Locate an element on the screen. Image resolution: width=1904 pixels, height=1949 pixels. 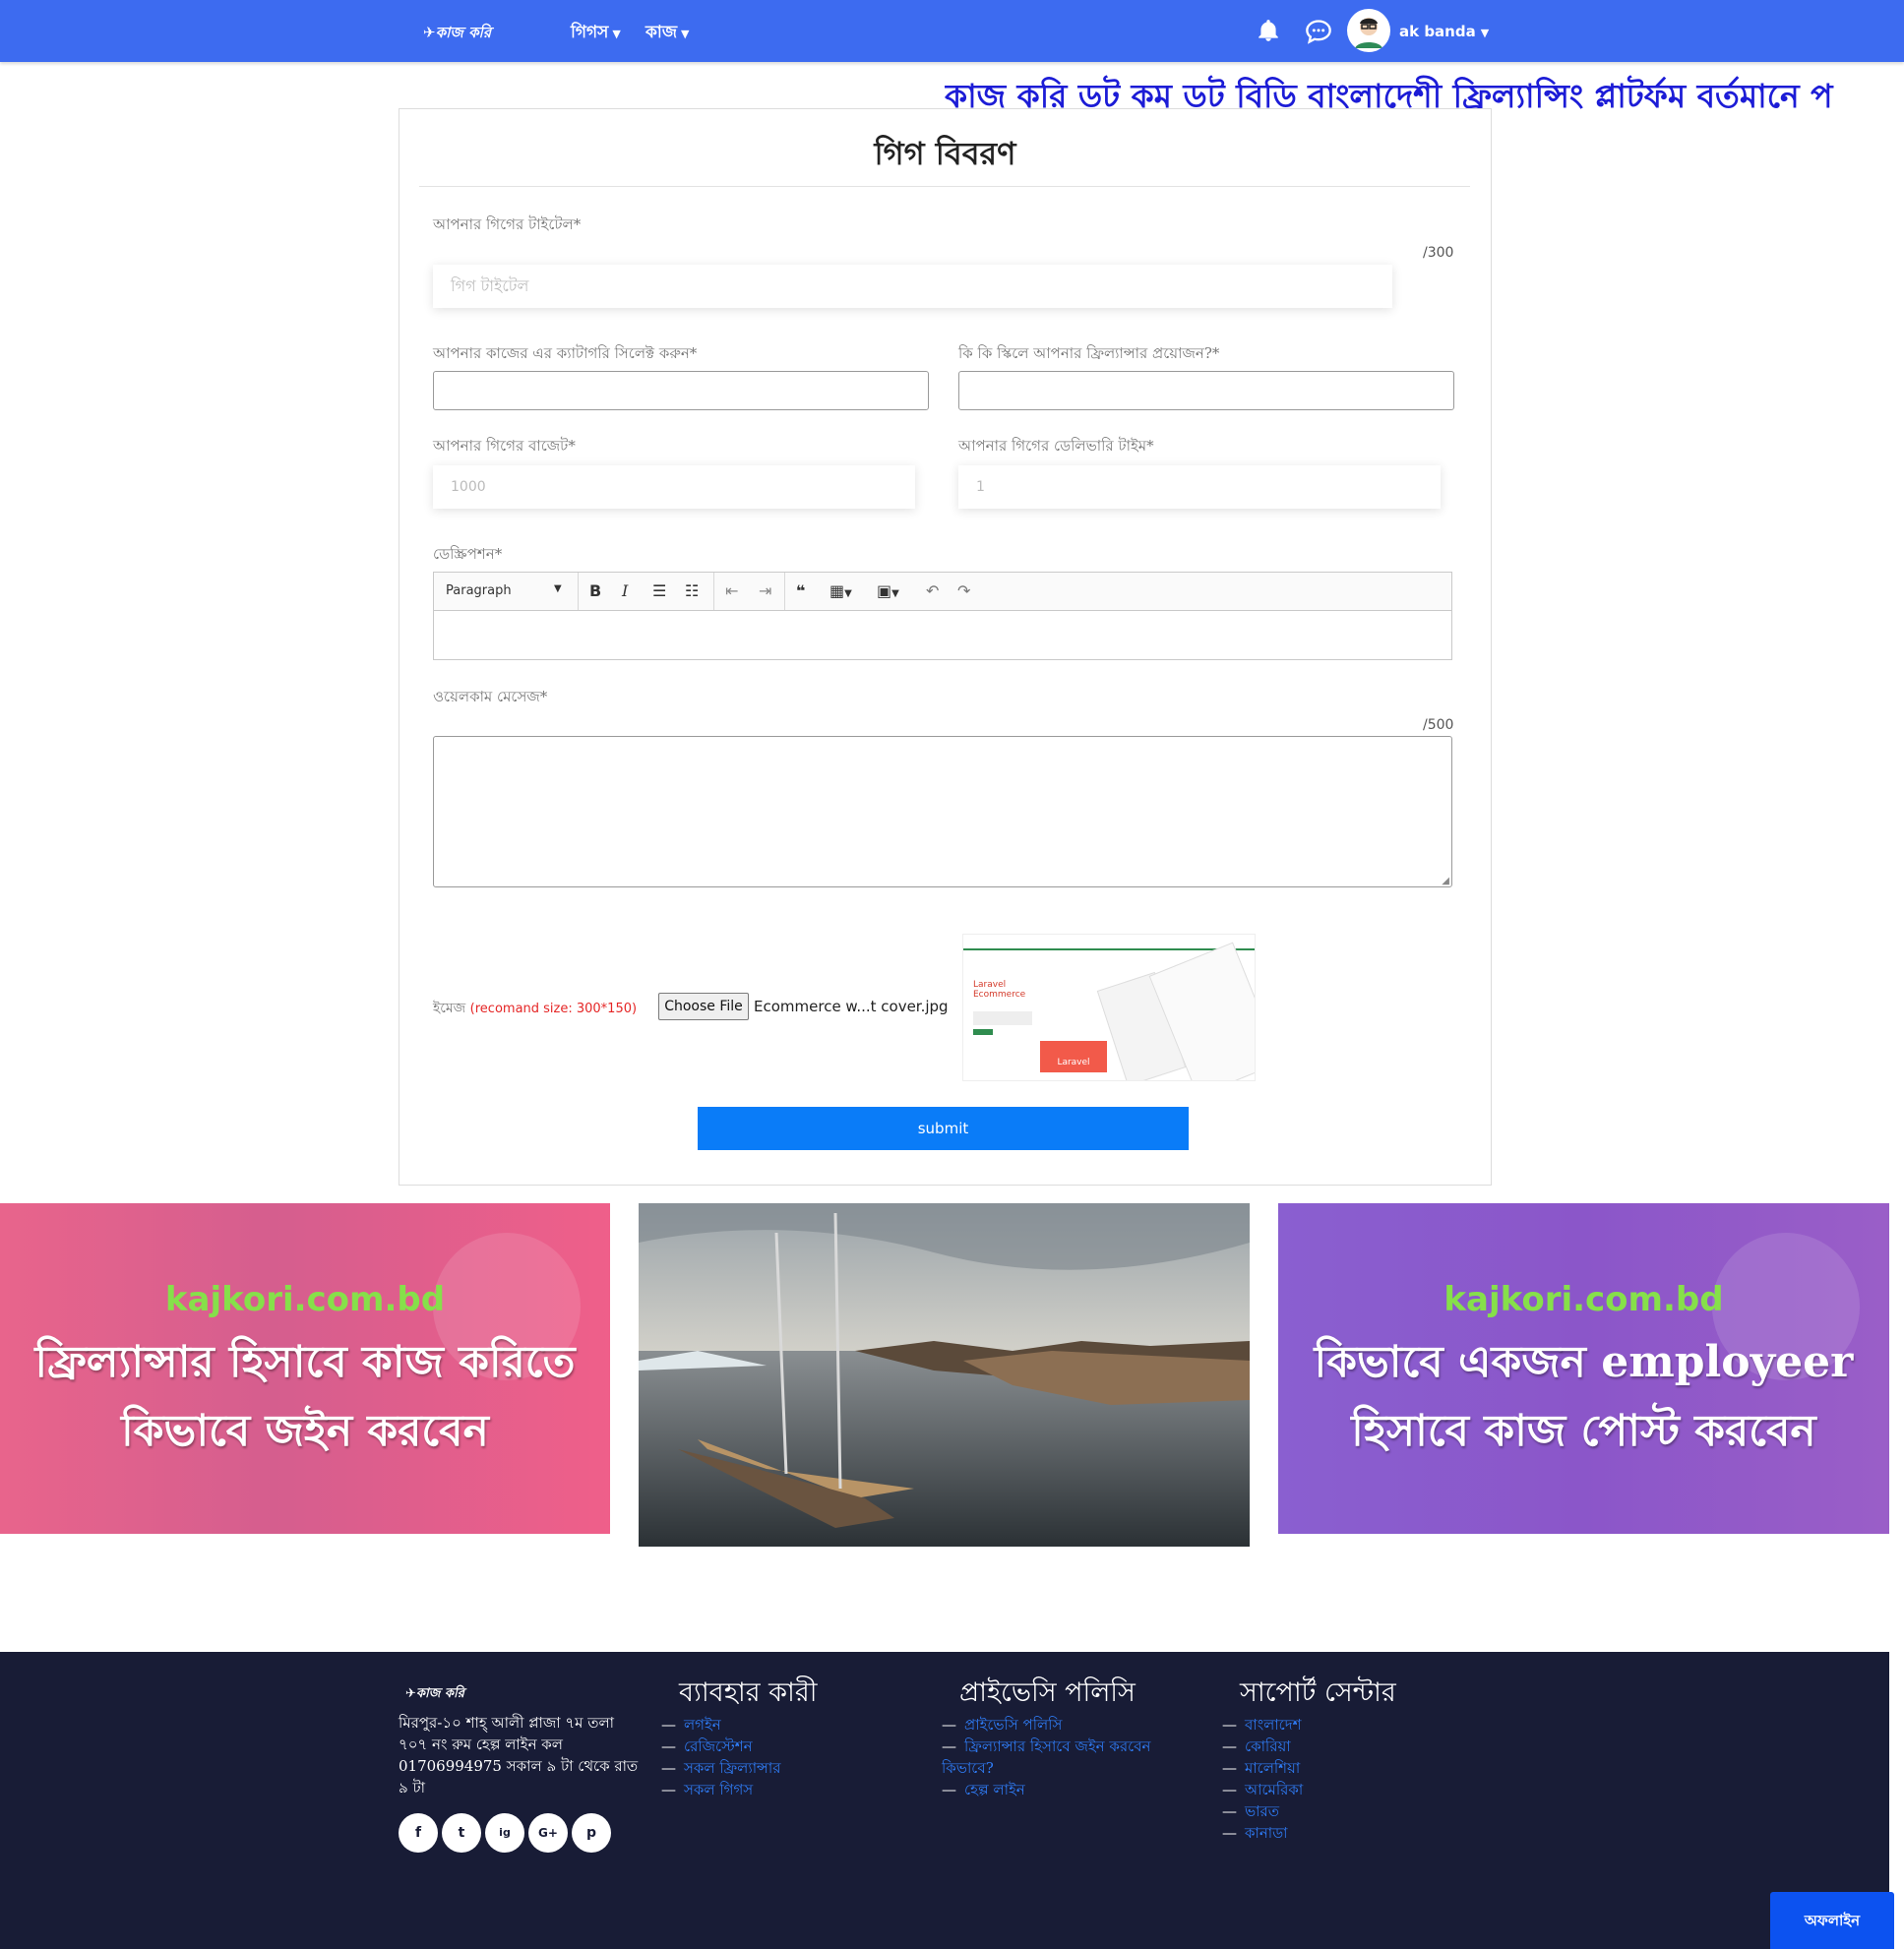
outdent-icon: ⇤ is located at coordinates (731, 590).